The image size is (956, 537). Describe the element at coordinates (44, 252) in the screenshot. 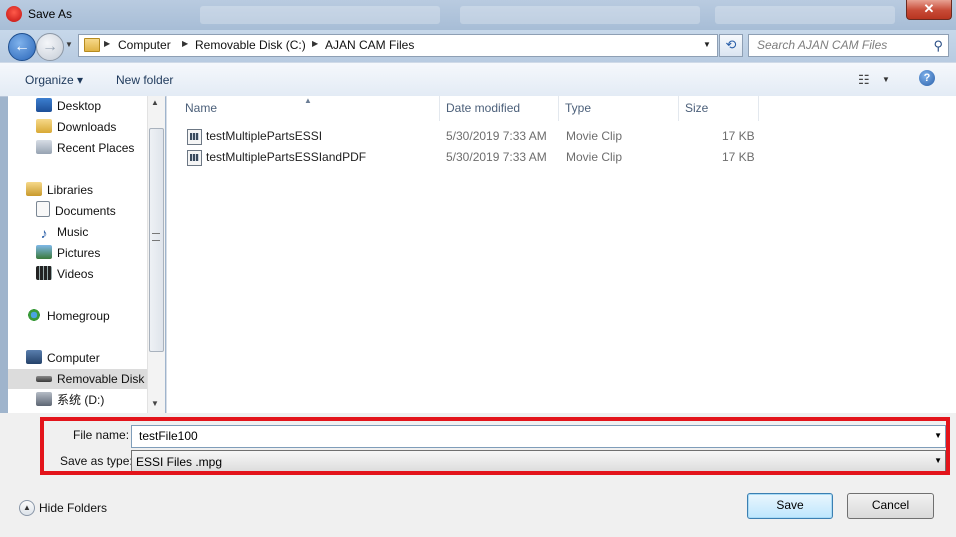

I see `pictures-icon` at that location.